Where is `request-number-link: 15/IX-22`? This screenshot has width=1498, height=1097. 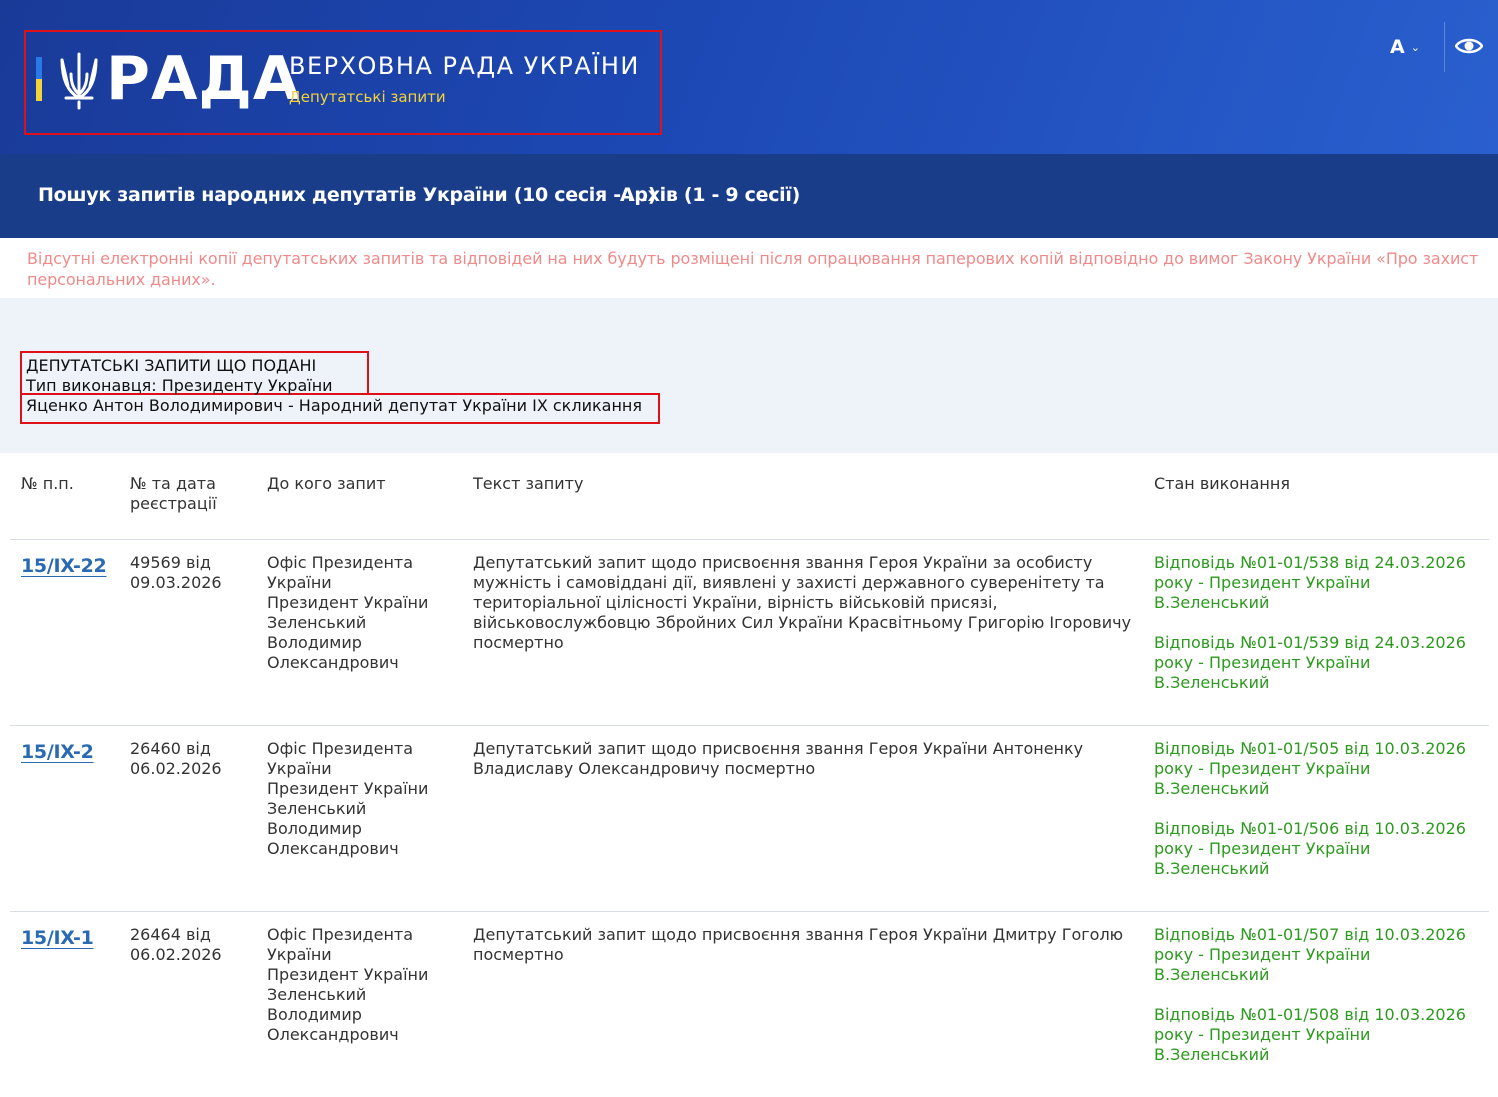
request-number-link: 15/IX-22 is located at coordinates (64, 566).